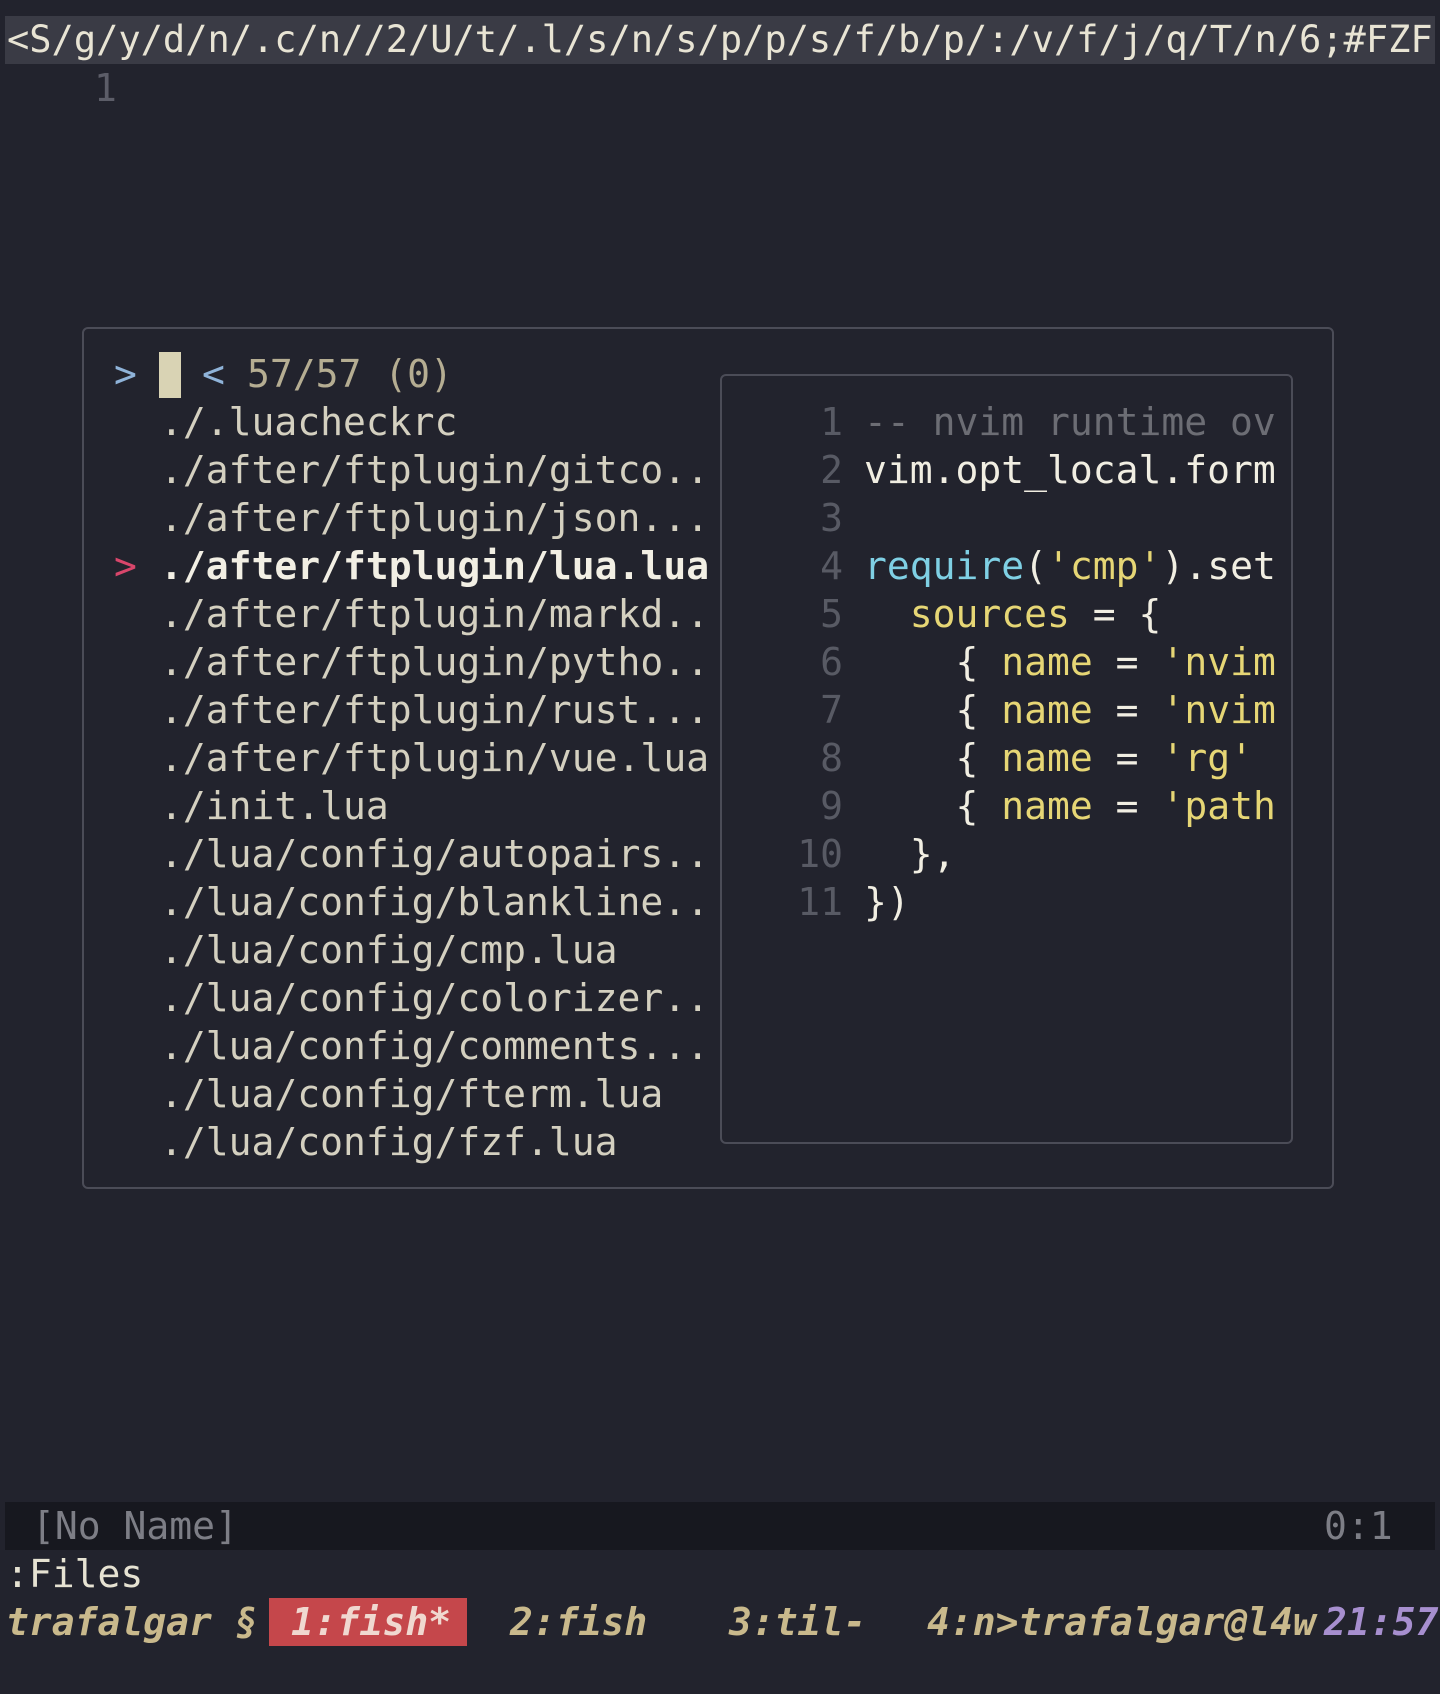 The height and width of the screenshot is (1694, 1440). I want to click on preview-line-number: 1, so click(831, 422).